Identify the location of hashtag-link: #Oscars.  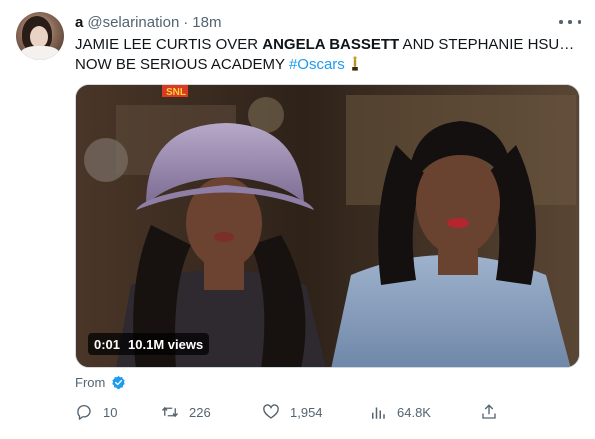
(317, 64).